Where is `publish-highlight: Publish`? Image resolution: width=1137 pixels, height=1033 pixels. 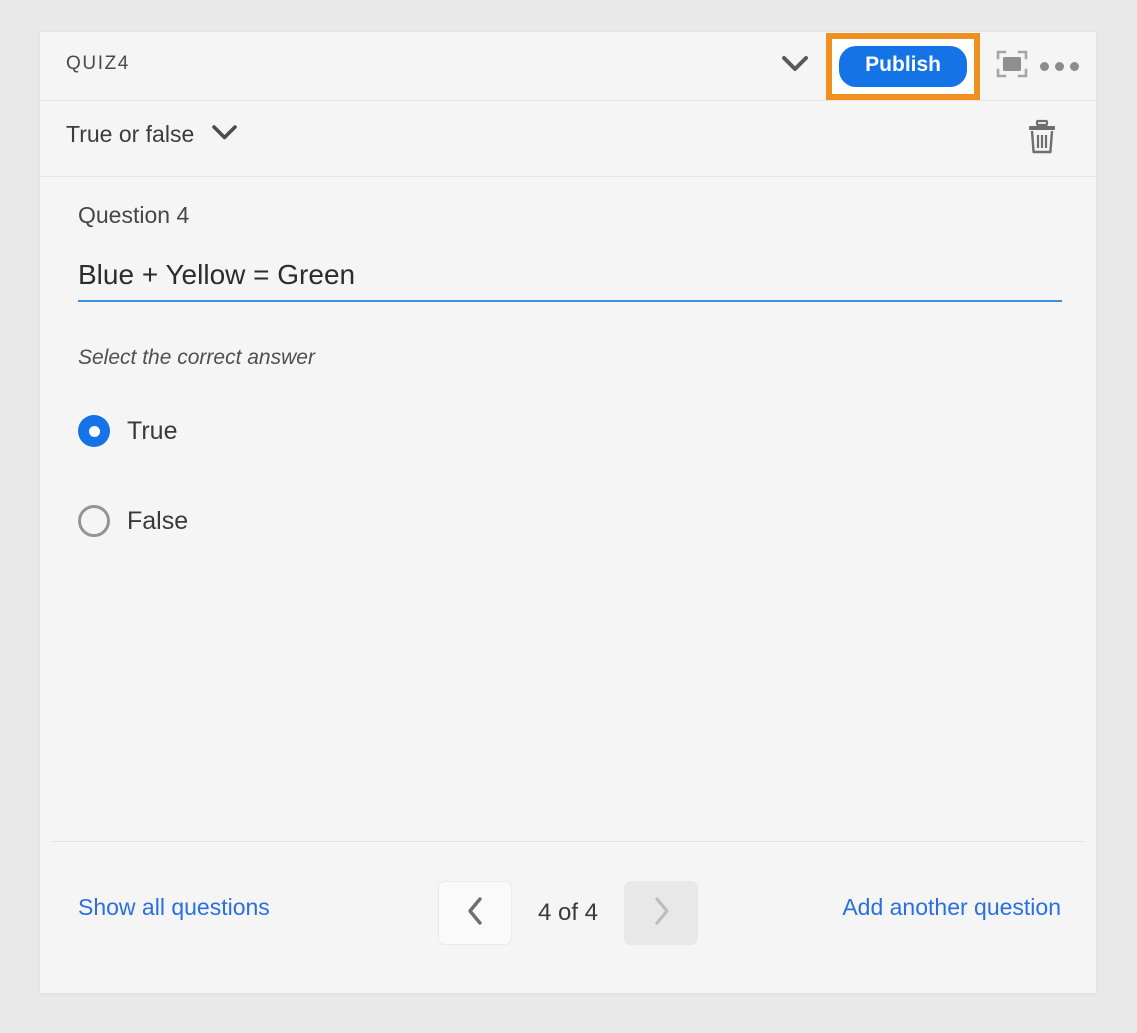 publish-highlight: Publish is located at coordinates (903, 66).